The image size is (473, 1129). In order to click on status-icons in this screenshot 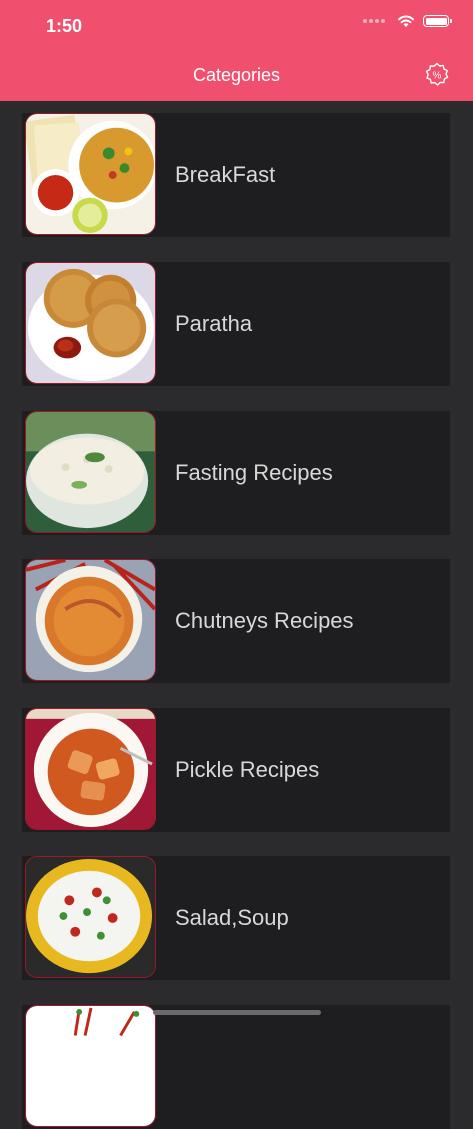, I will do `click(407, 21)`.